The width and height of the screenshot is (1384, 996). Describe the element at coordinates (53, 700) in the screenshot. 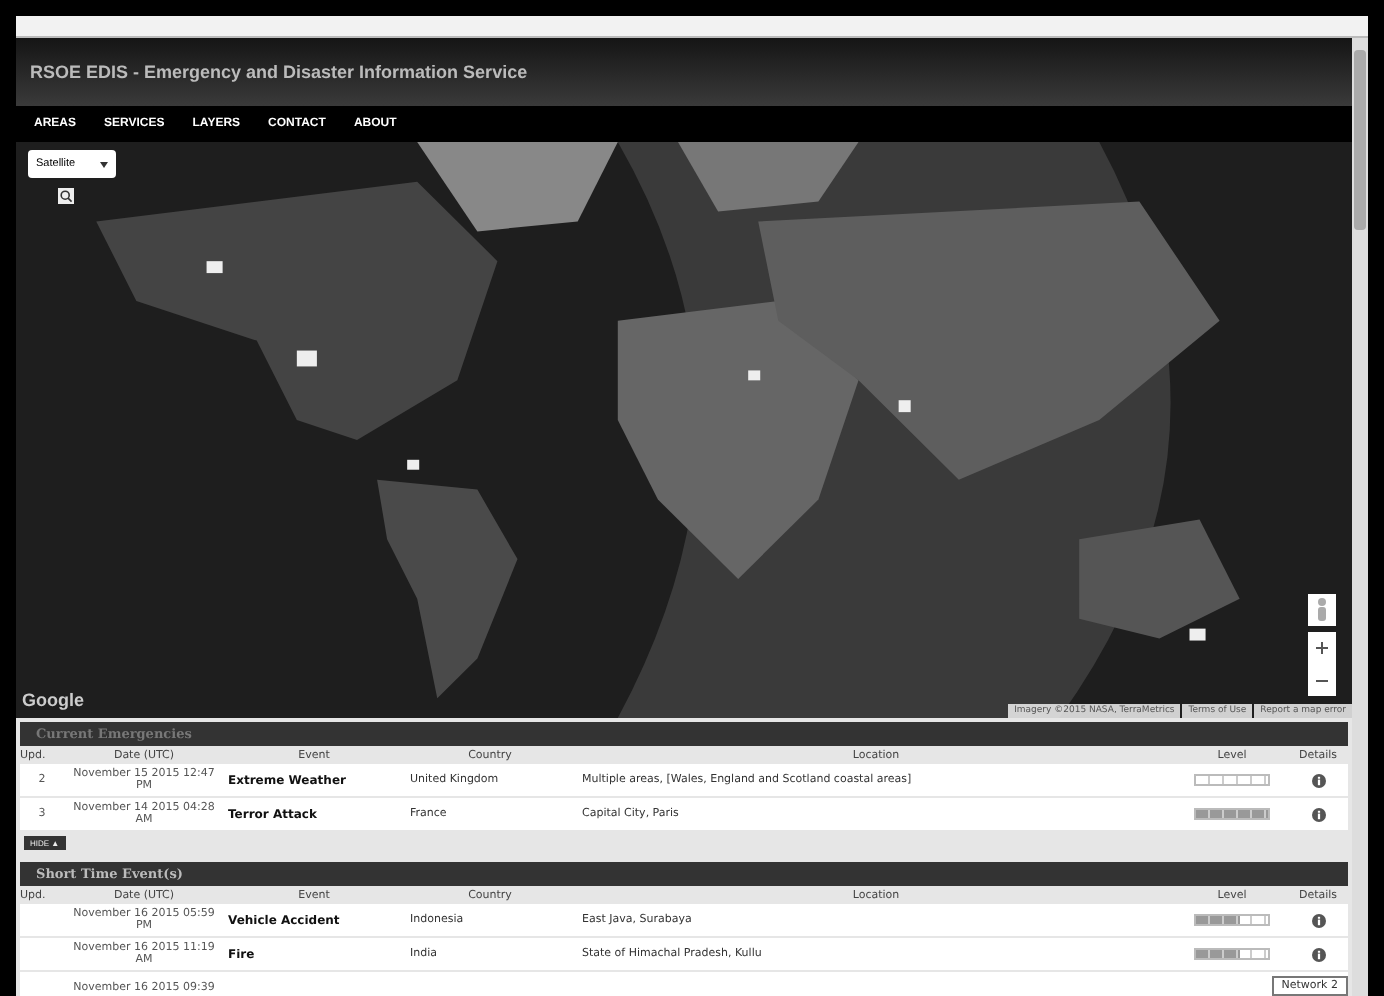

I see `map-logo: Google` at that location.